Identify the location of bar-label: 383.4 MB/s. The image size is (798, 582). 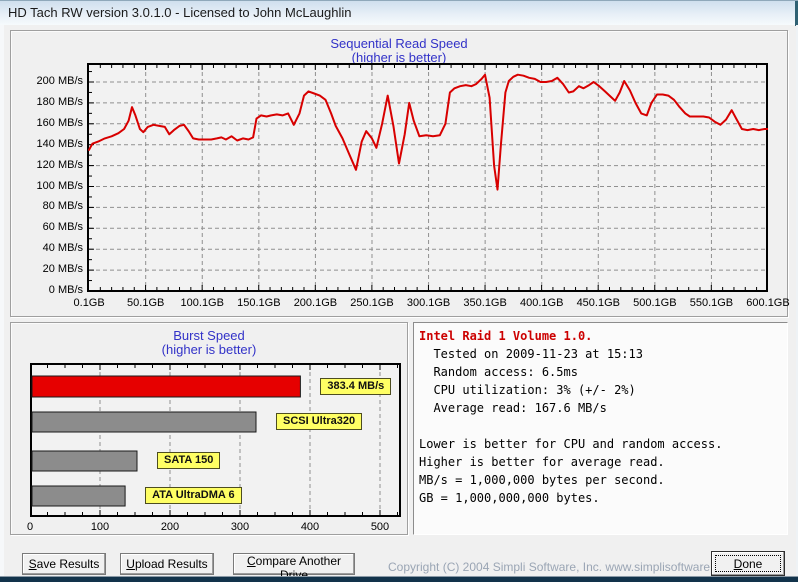
(356, 386).